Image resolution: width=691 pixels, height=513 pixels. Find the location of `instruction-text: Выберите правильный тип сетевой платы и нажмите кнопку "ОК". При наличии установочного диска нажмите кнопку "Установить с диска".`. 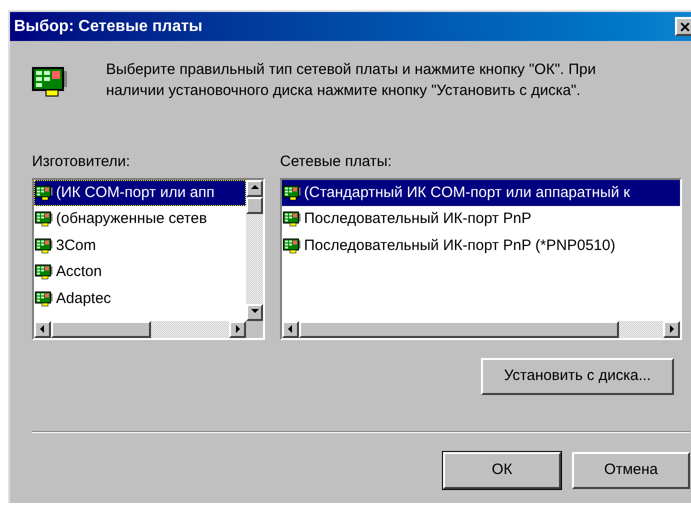

instruction-text: Выберите правильный тип сетевой платы и нажмите кнопку "ОК". При наличии установочного диска нажмите кнопку "Установить с диска". is located at coordinates (351, 80).